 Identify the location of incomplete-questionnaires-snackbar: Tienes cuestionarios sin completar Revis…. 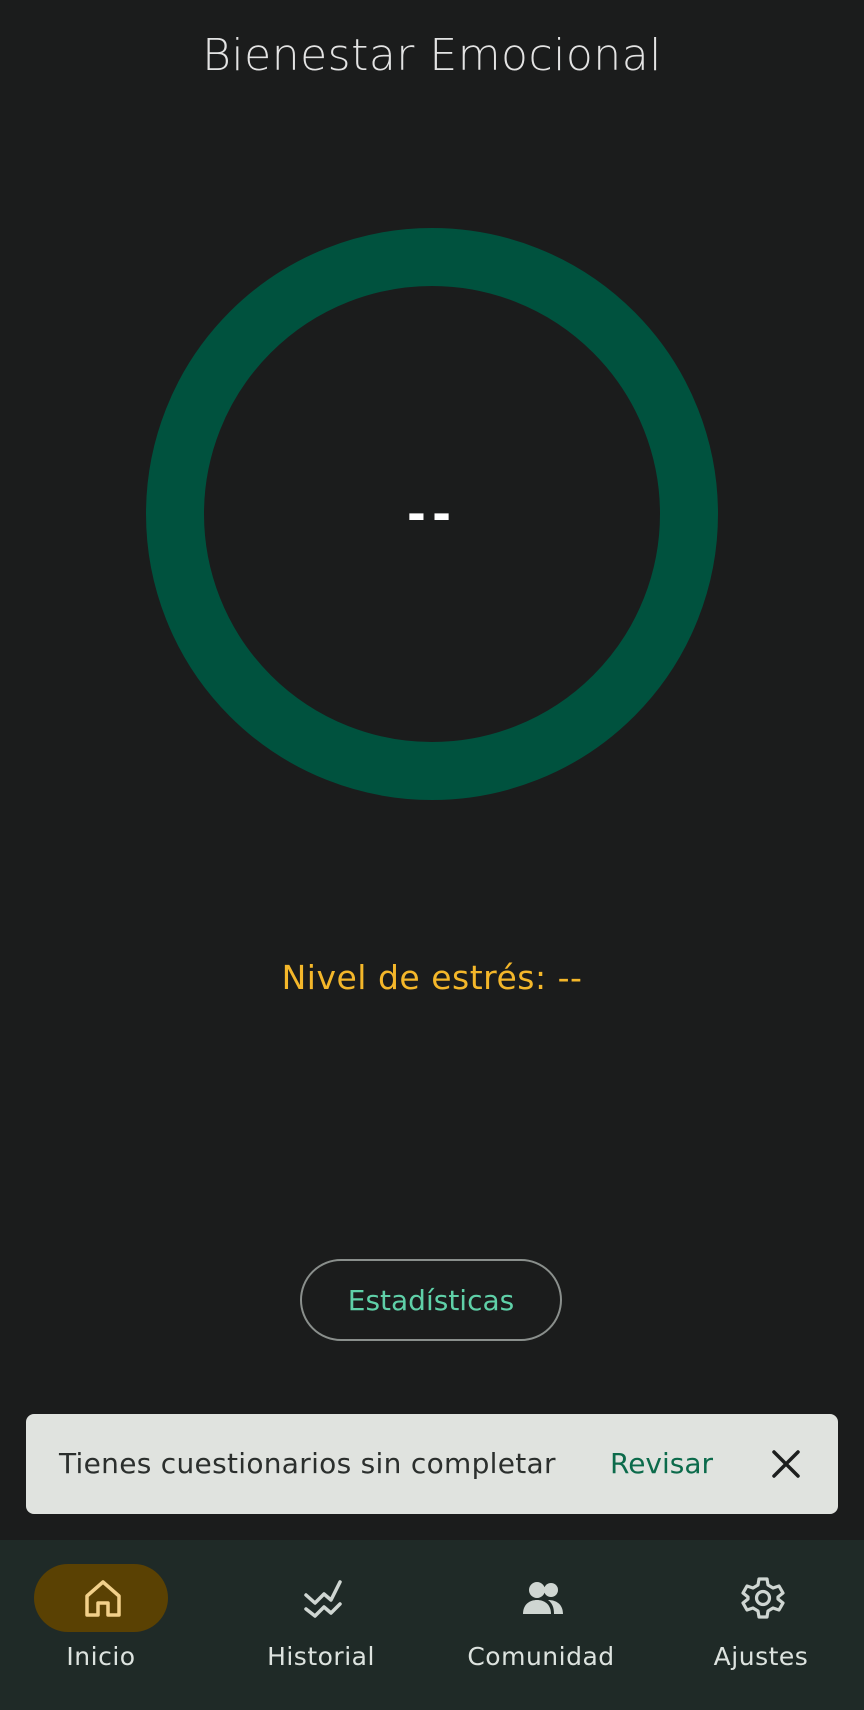
(432, 1464).